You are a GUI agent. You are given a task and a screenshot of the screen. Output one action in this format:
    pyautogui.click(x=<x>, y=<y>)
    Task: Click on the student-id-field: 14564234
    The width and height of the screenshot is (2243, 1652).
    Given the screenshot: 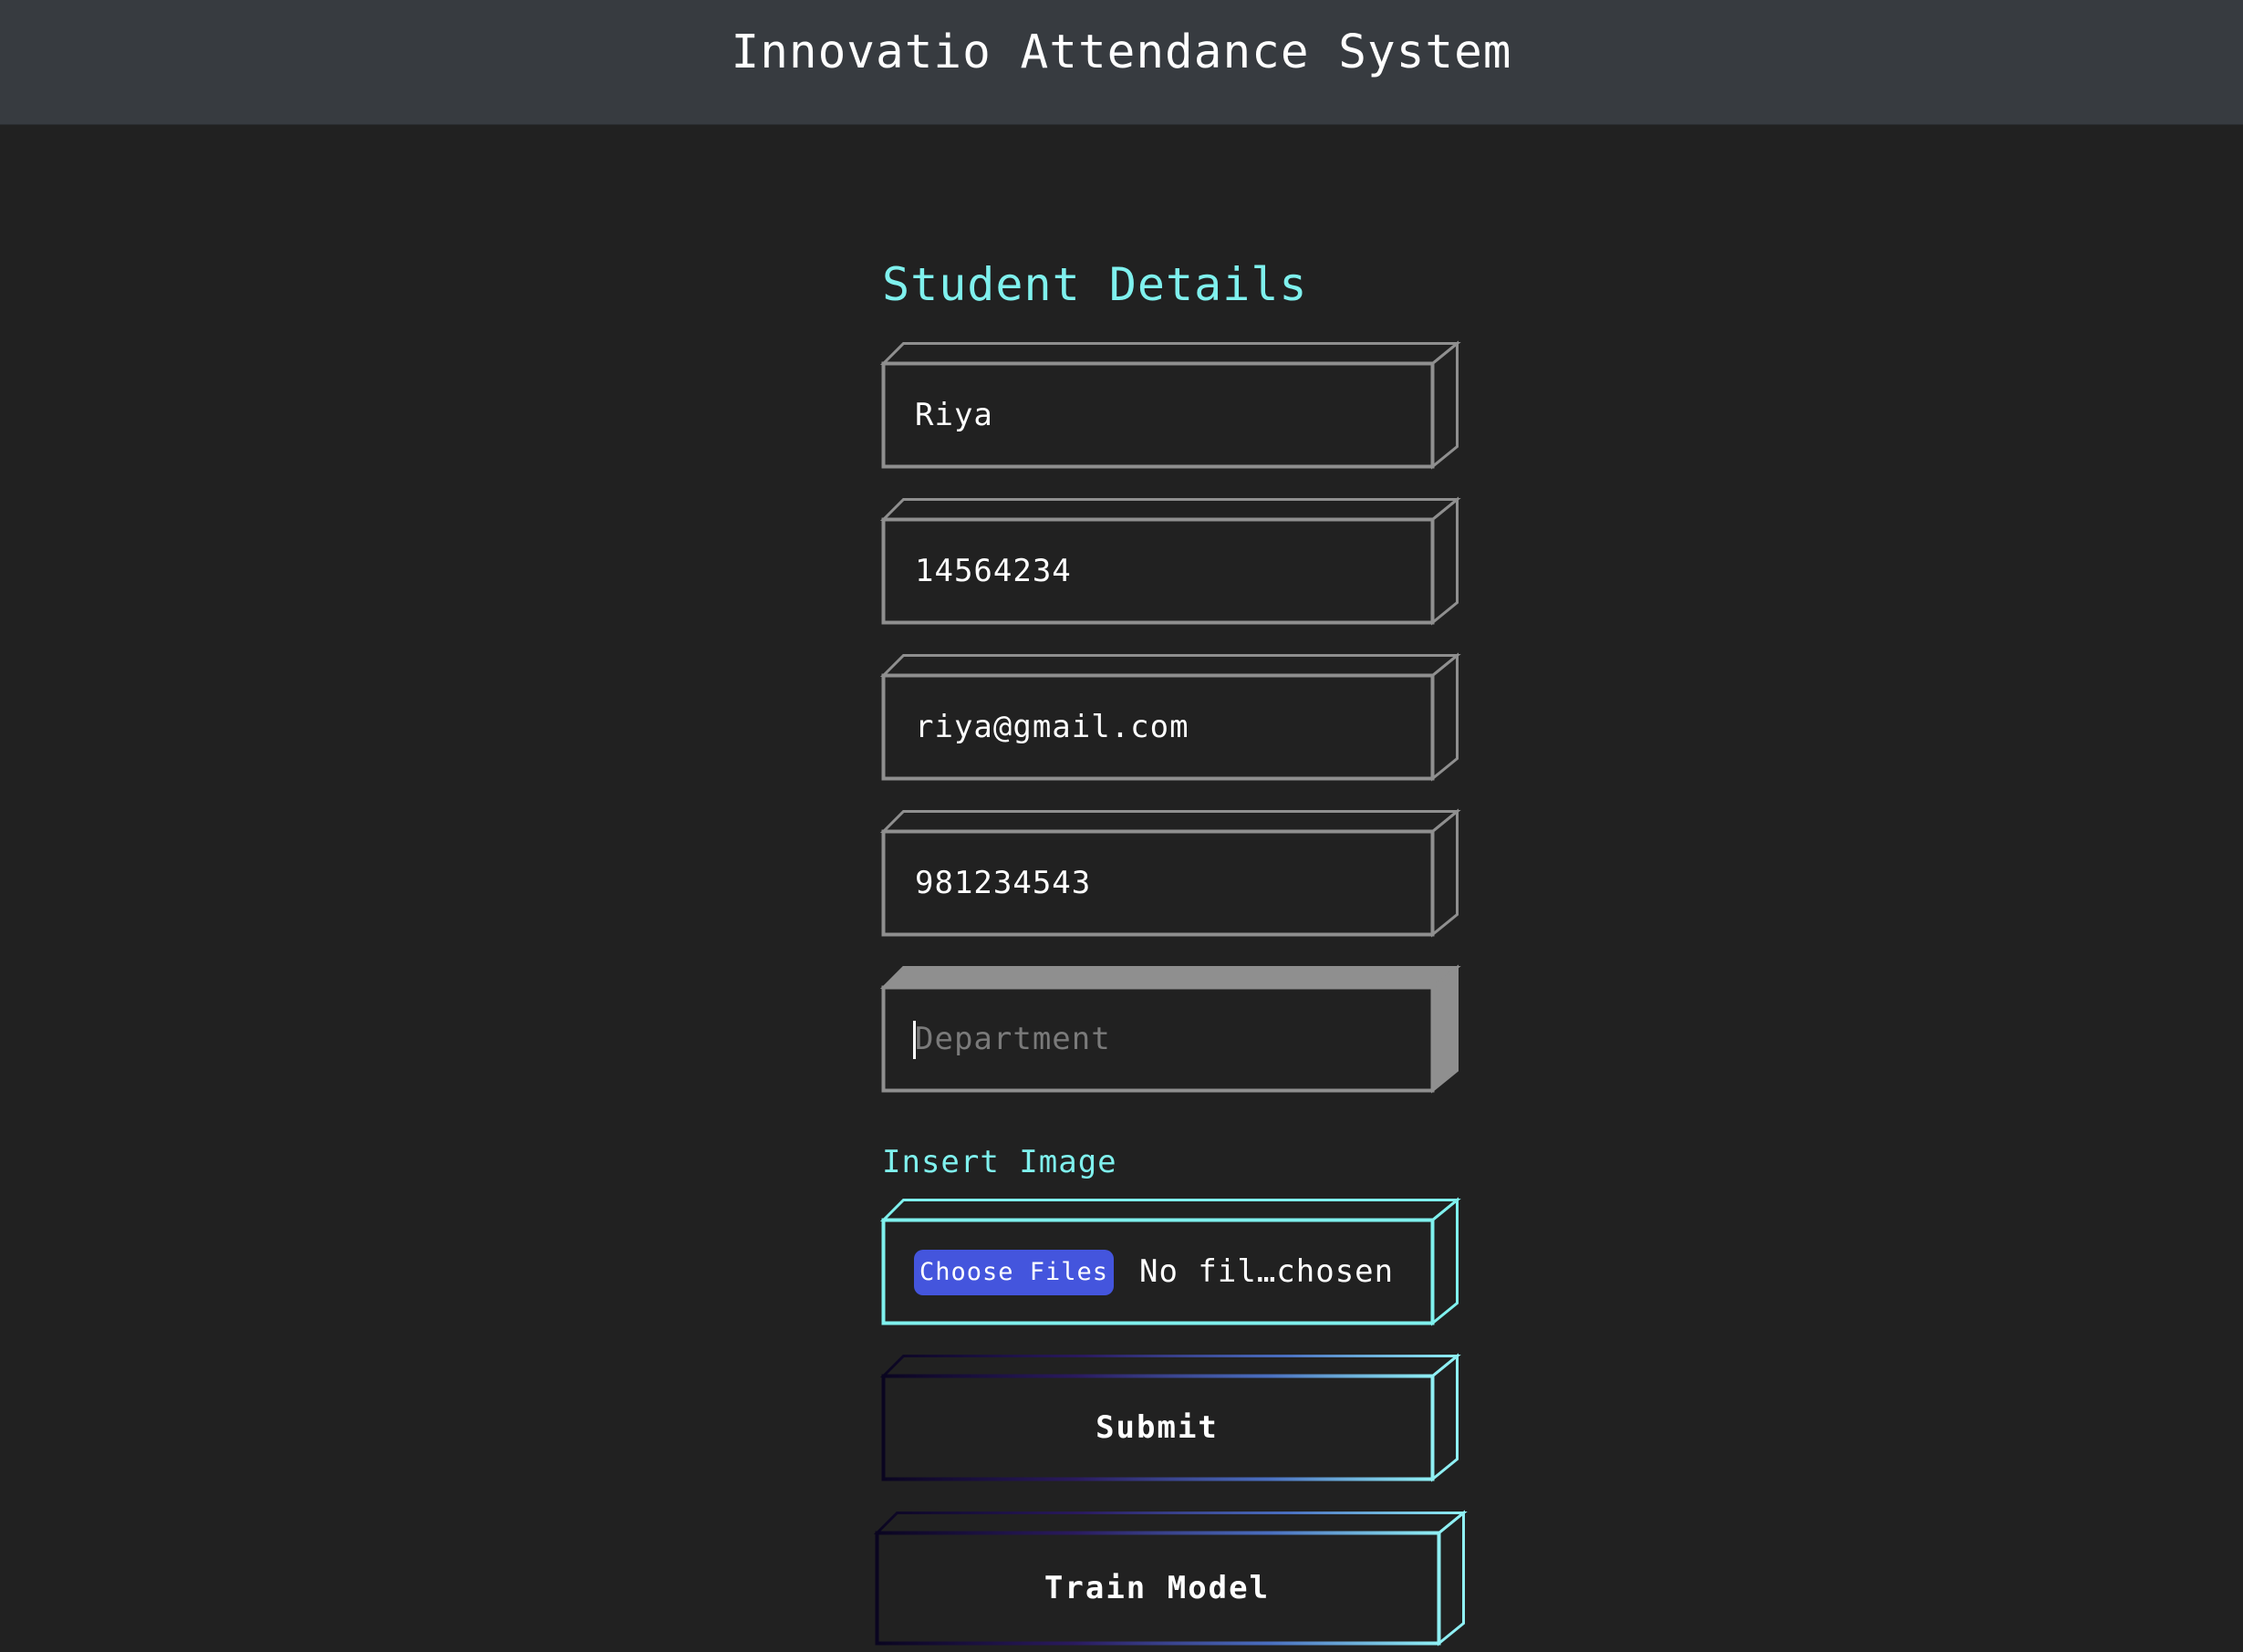 What is the action you would take?
    pyautogui.click(x=1170, y=561)
    